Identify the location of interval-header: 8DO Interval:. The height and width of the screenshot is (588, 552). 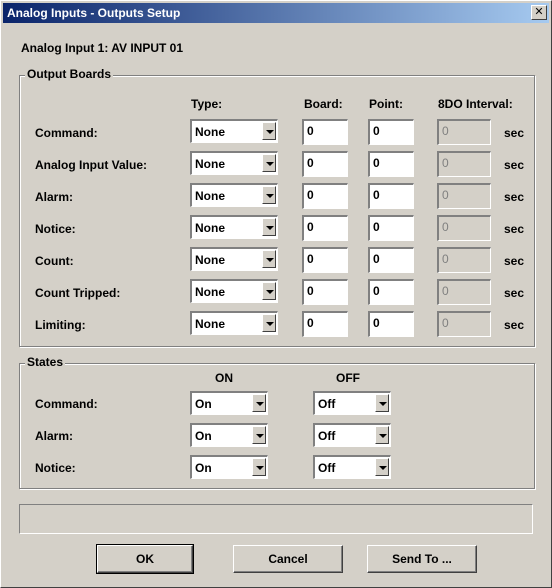
(475, 104).